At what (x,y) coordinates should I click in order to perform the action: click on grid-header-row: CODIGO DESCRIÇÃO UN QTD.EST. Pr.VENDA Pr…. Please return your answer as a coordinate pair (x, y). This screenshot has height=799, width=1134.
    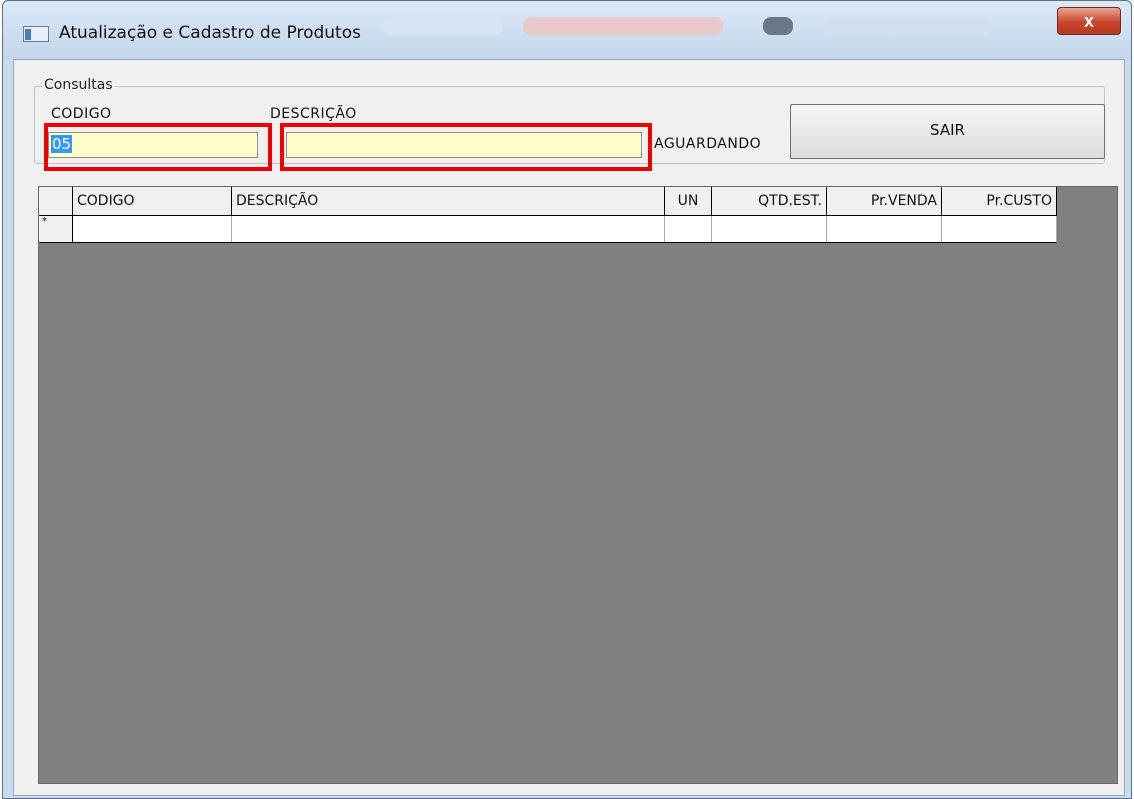
    Looking at the image, I should click on (548, 201).